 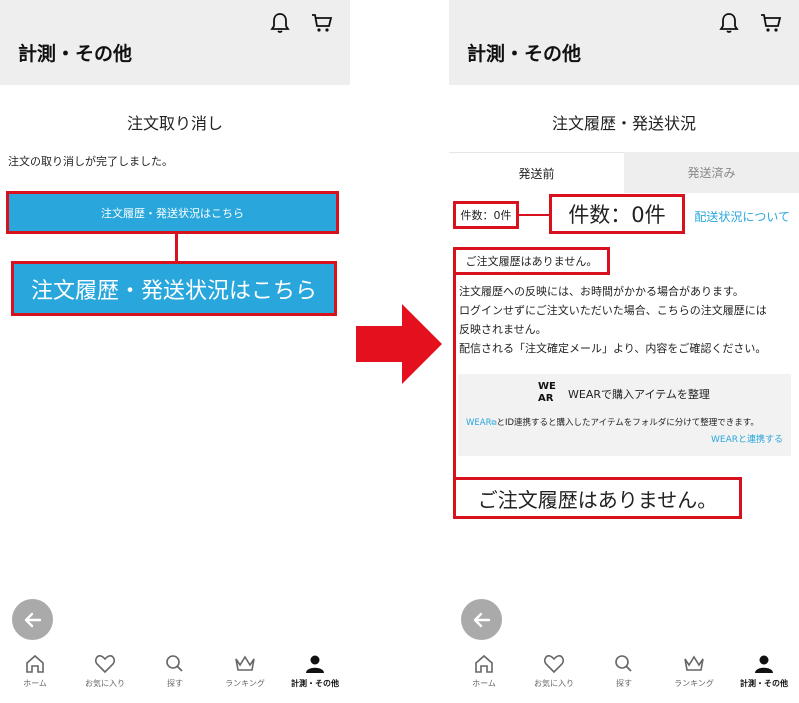 I want to click on wear-title: WEARで購入アイテムを整理, so click(x=639, y=394).